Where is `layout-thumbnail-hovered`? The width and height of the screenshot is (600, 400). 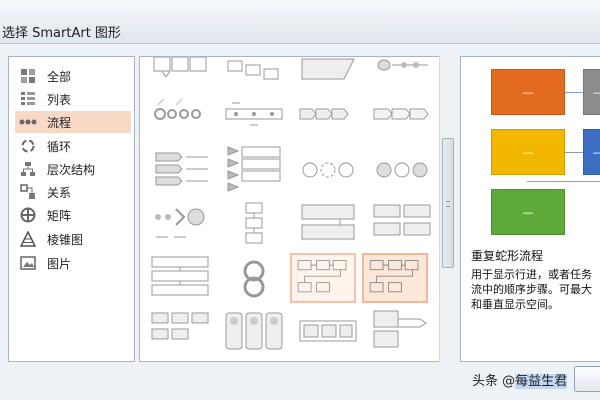
layout-thumbnail-hovered is located at coordinates (323, 278).